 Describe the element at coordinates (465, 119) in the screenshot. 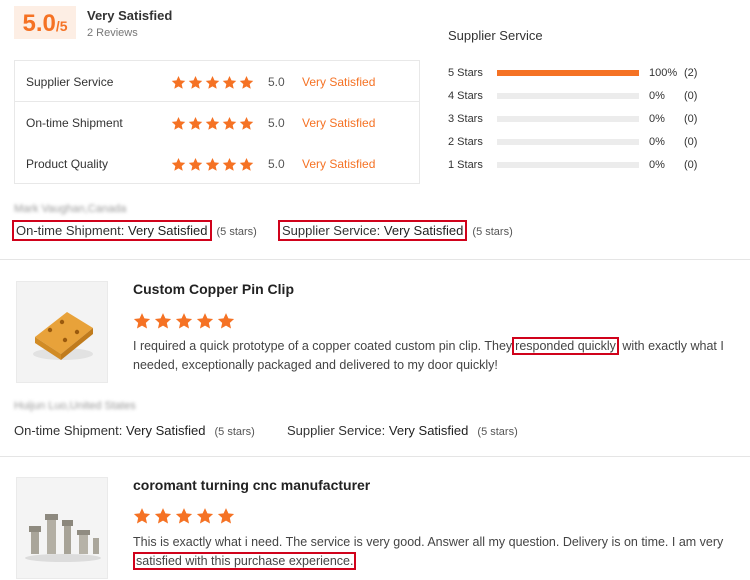

I see `bar-label: 3 Stars` at that location.